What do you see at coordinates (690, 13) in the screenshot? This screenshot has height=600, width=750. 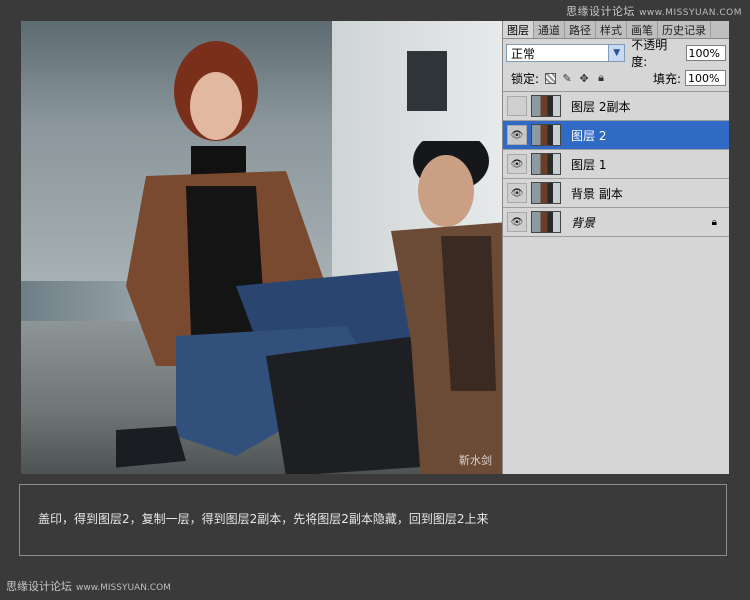 I see `watermark-url: www.MISSYUAN.COM` at bounding box center [690, 13].